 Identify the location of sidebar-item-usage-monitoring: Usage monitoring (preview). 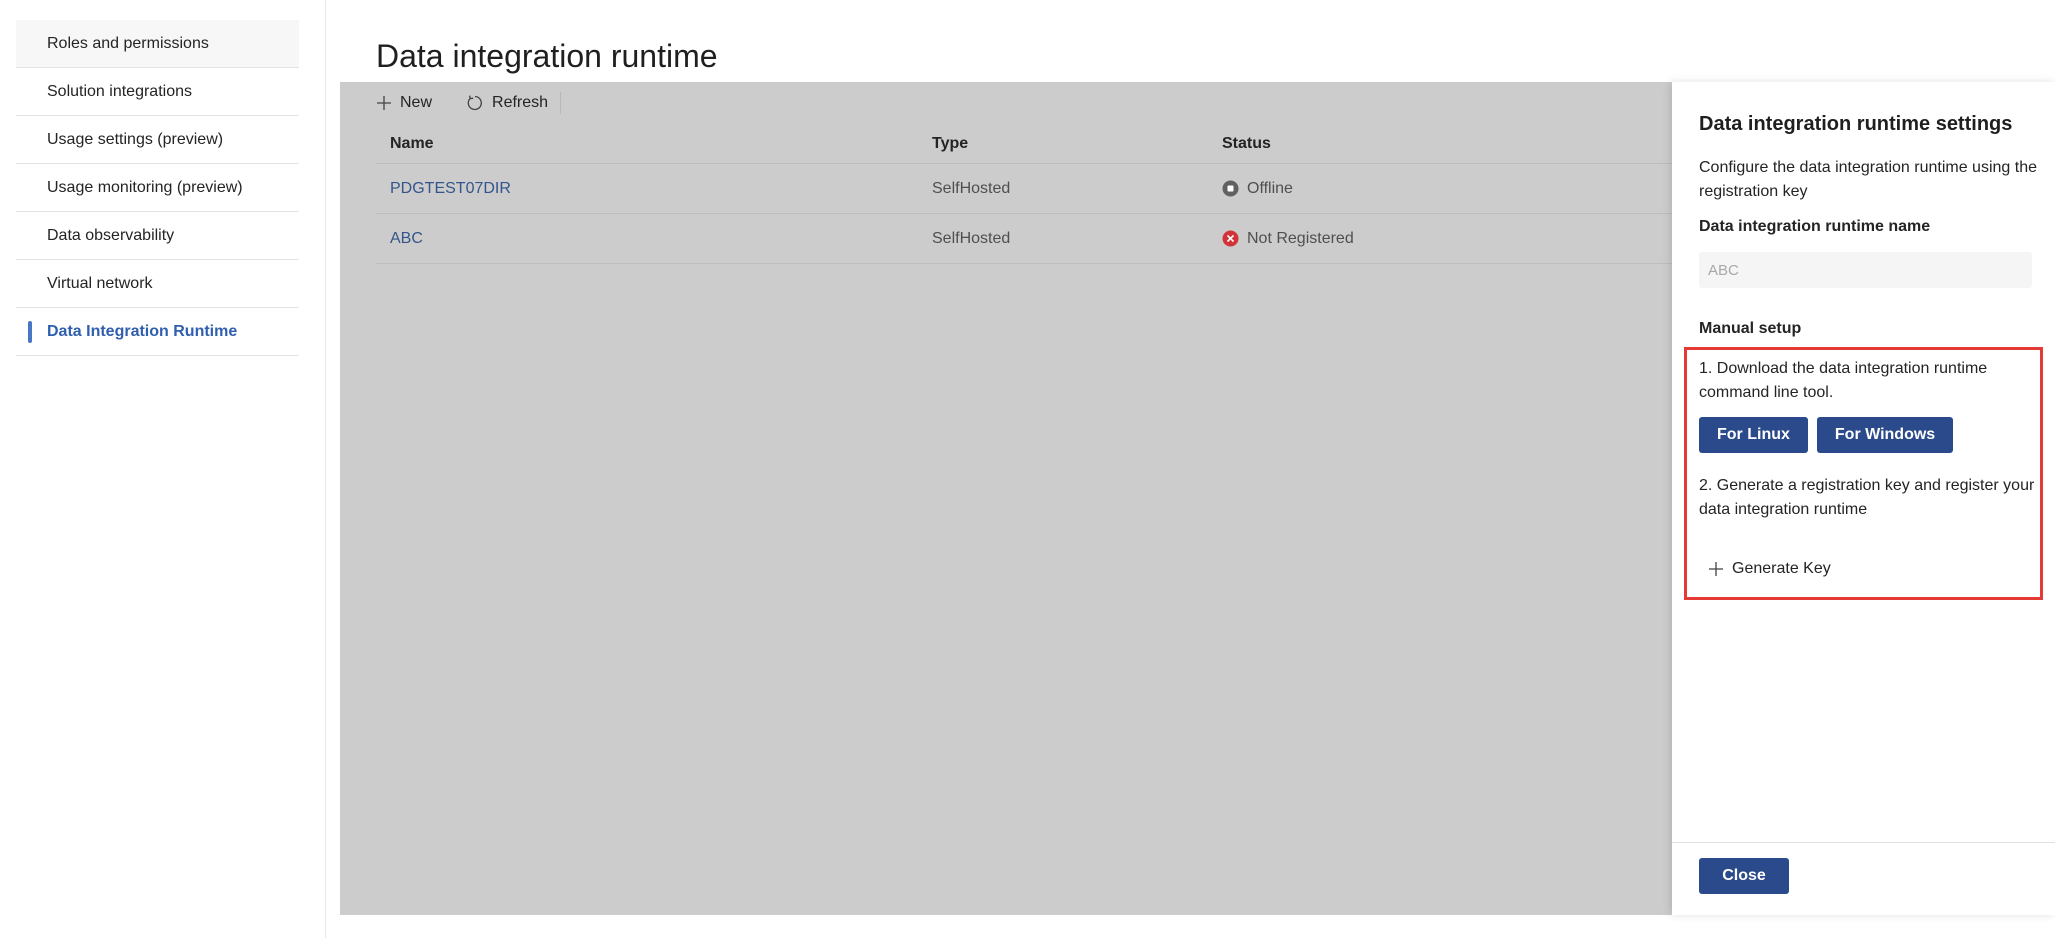
(157, 188).